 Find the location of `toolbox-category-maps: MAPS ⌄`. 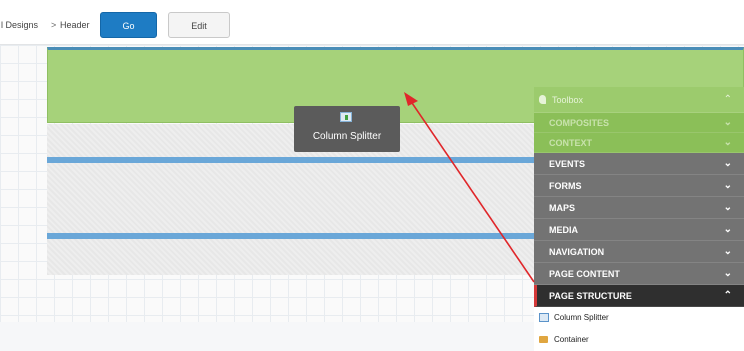

toolbox-category-maps: MAPS ⌄ is located at coordinates (639, 208).